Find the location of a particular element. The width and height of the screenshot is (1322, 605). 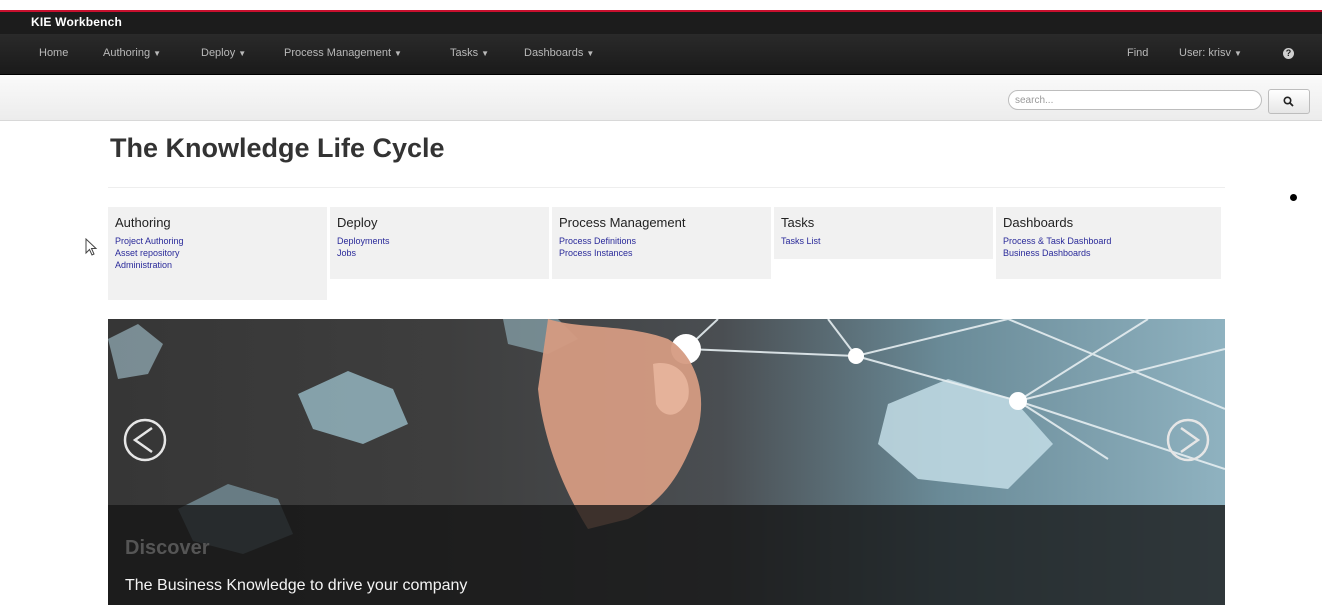

search-icon is located at coordinates (1288, 101).